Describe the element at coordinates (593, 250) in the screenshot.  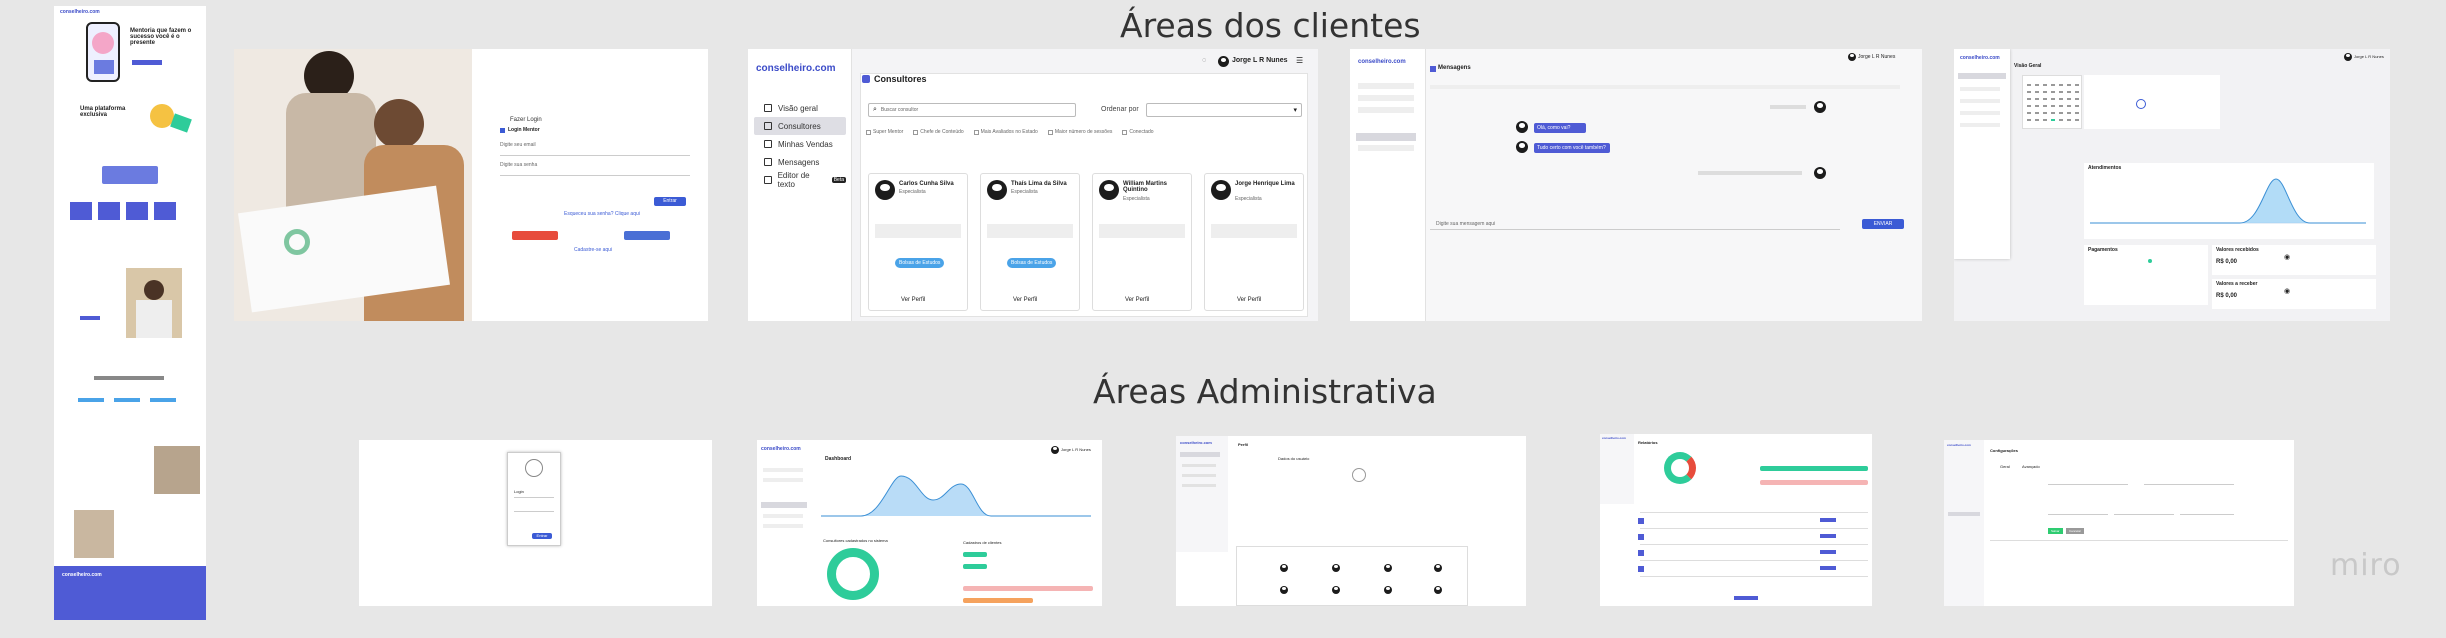
I see `register-link: Cadastre-se aqui` at that location.